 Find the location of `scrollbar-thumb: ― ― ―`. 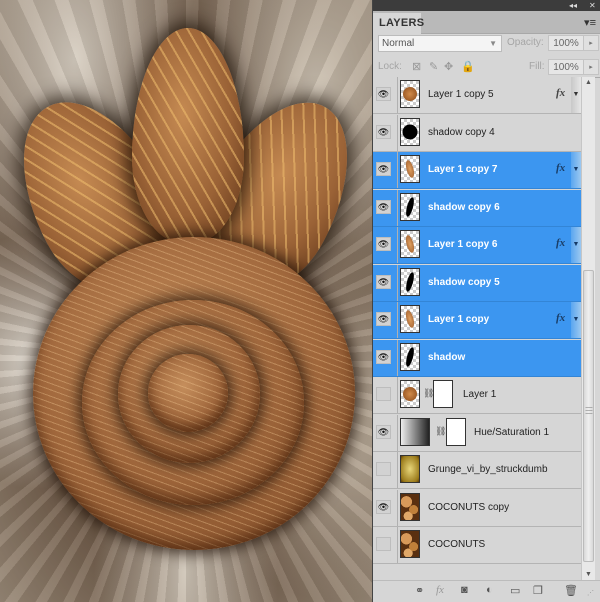

scrollbar-thumb: ― ― ― is located at coordinates (588, 416).